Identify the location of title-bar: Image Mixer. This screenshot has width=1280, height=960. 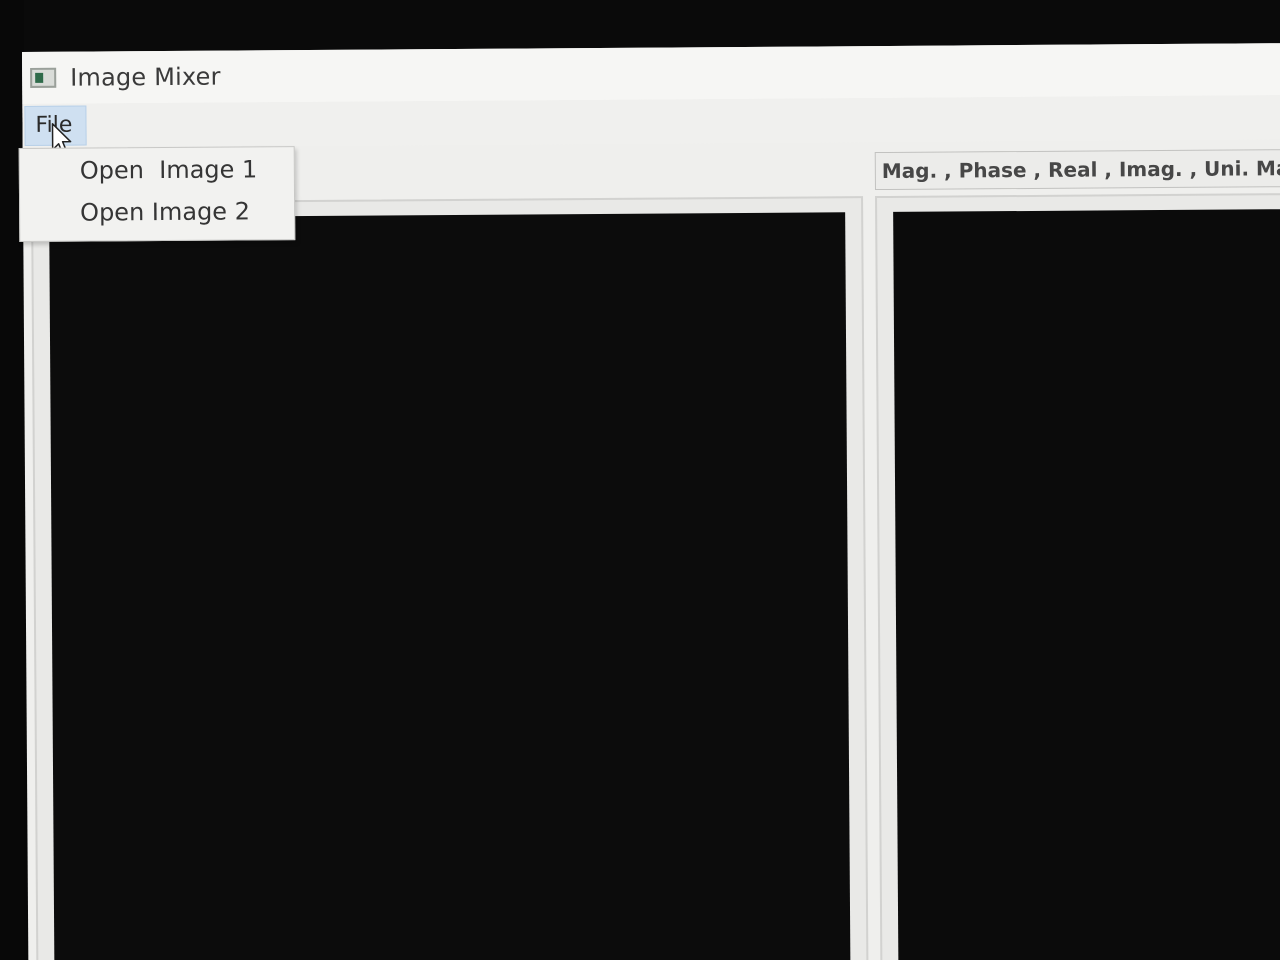
(651, 73).